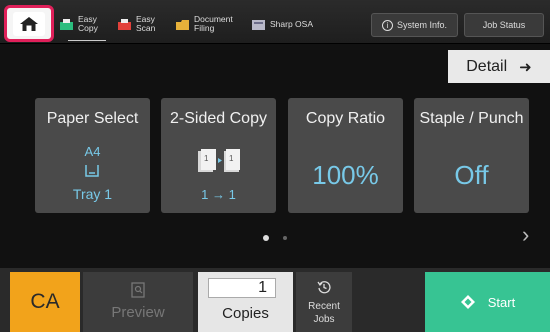 Image resolution: width=550 pixels, height=332 pixels. What do you see at coordinates (138, 312) in the screenshot?
I see `preview-label: Preview` at bounding box center [138, 312].